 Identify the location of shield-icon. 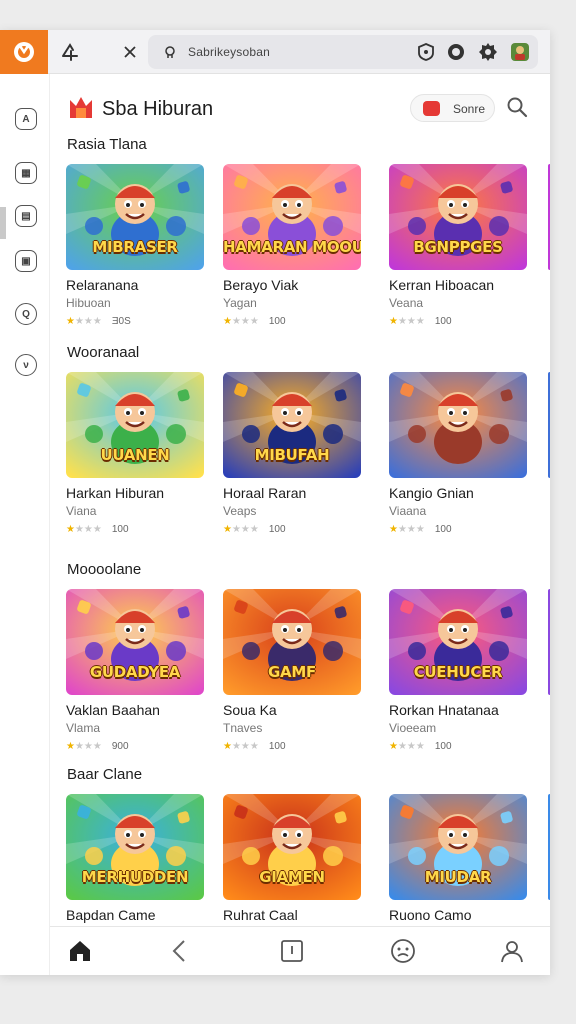
(426, 52).